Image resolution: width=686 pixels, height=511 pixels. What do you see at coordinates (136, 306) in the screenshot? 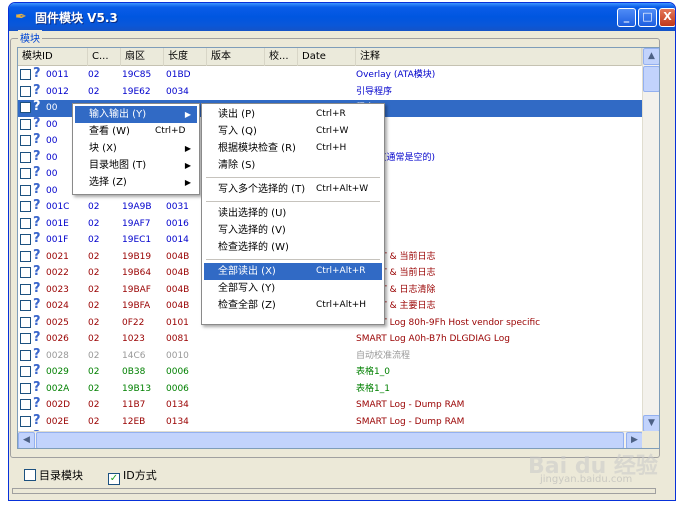
I see `cell-sector: 19BFA` at bounding box center [136, 306].